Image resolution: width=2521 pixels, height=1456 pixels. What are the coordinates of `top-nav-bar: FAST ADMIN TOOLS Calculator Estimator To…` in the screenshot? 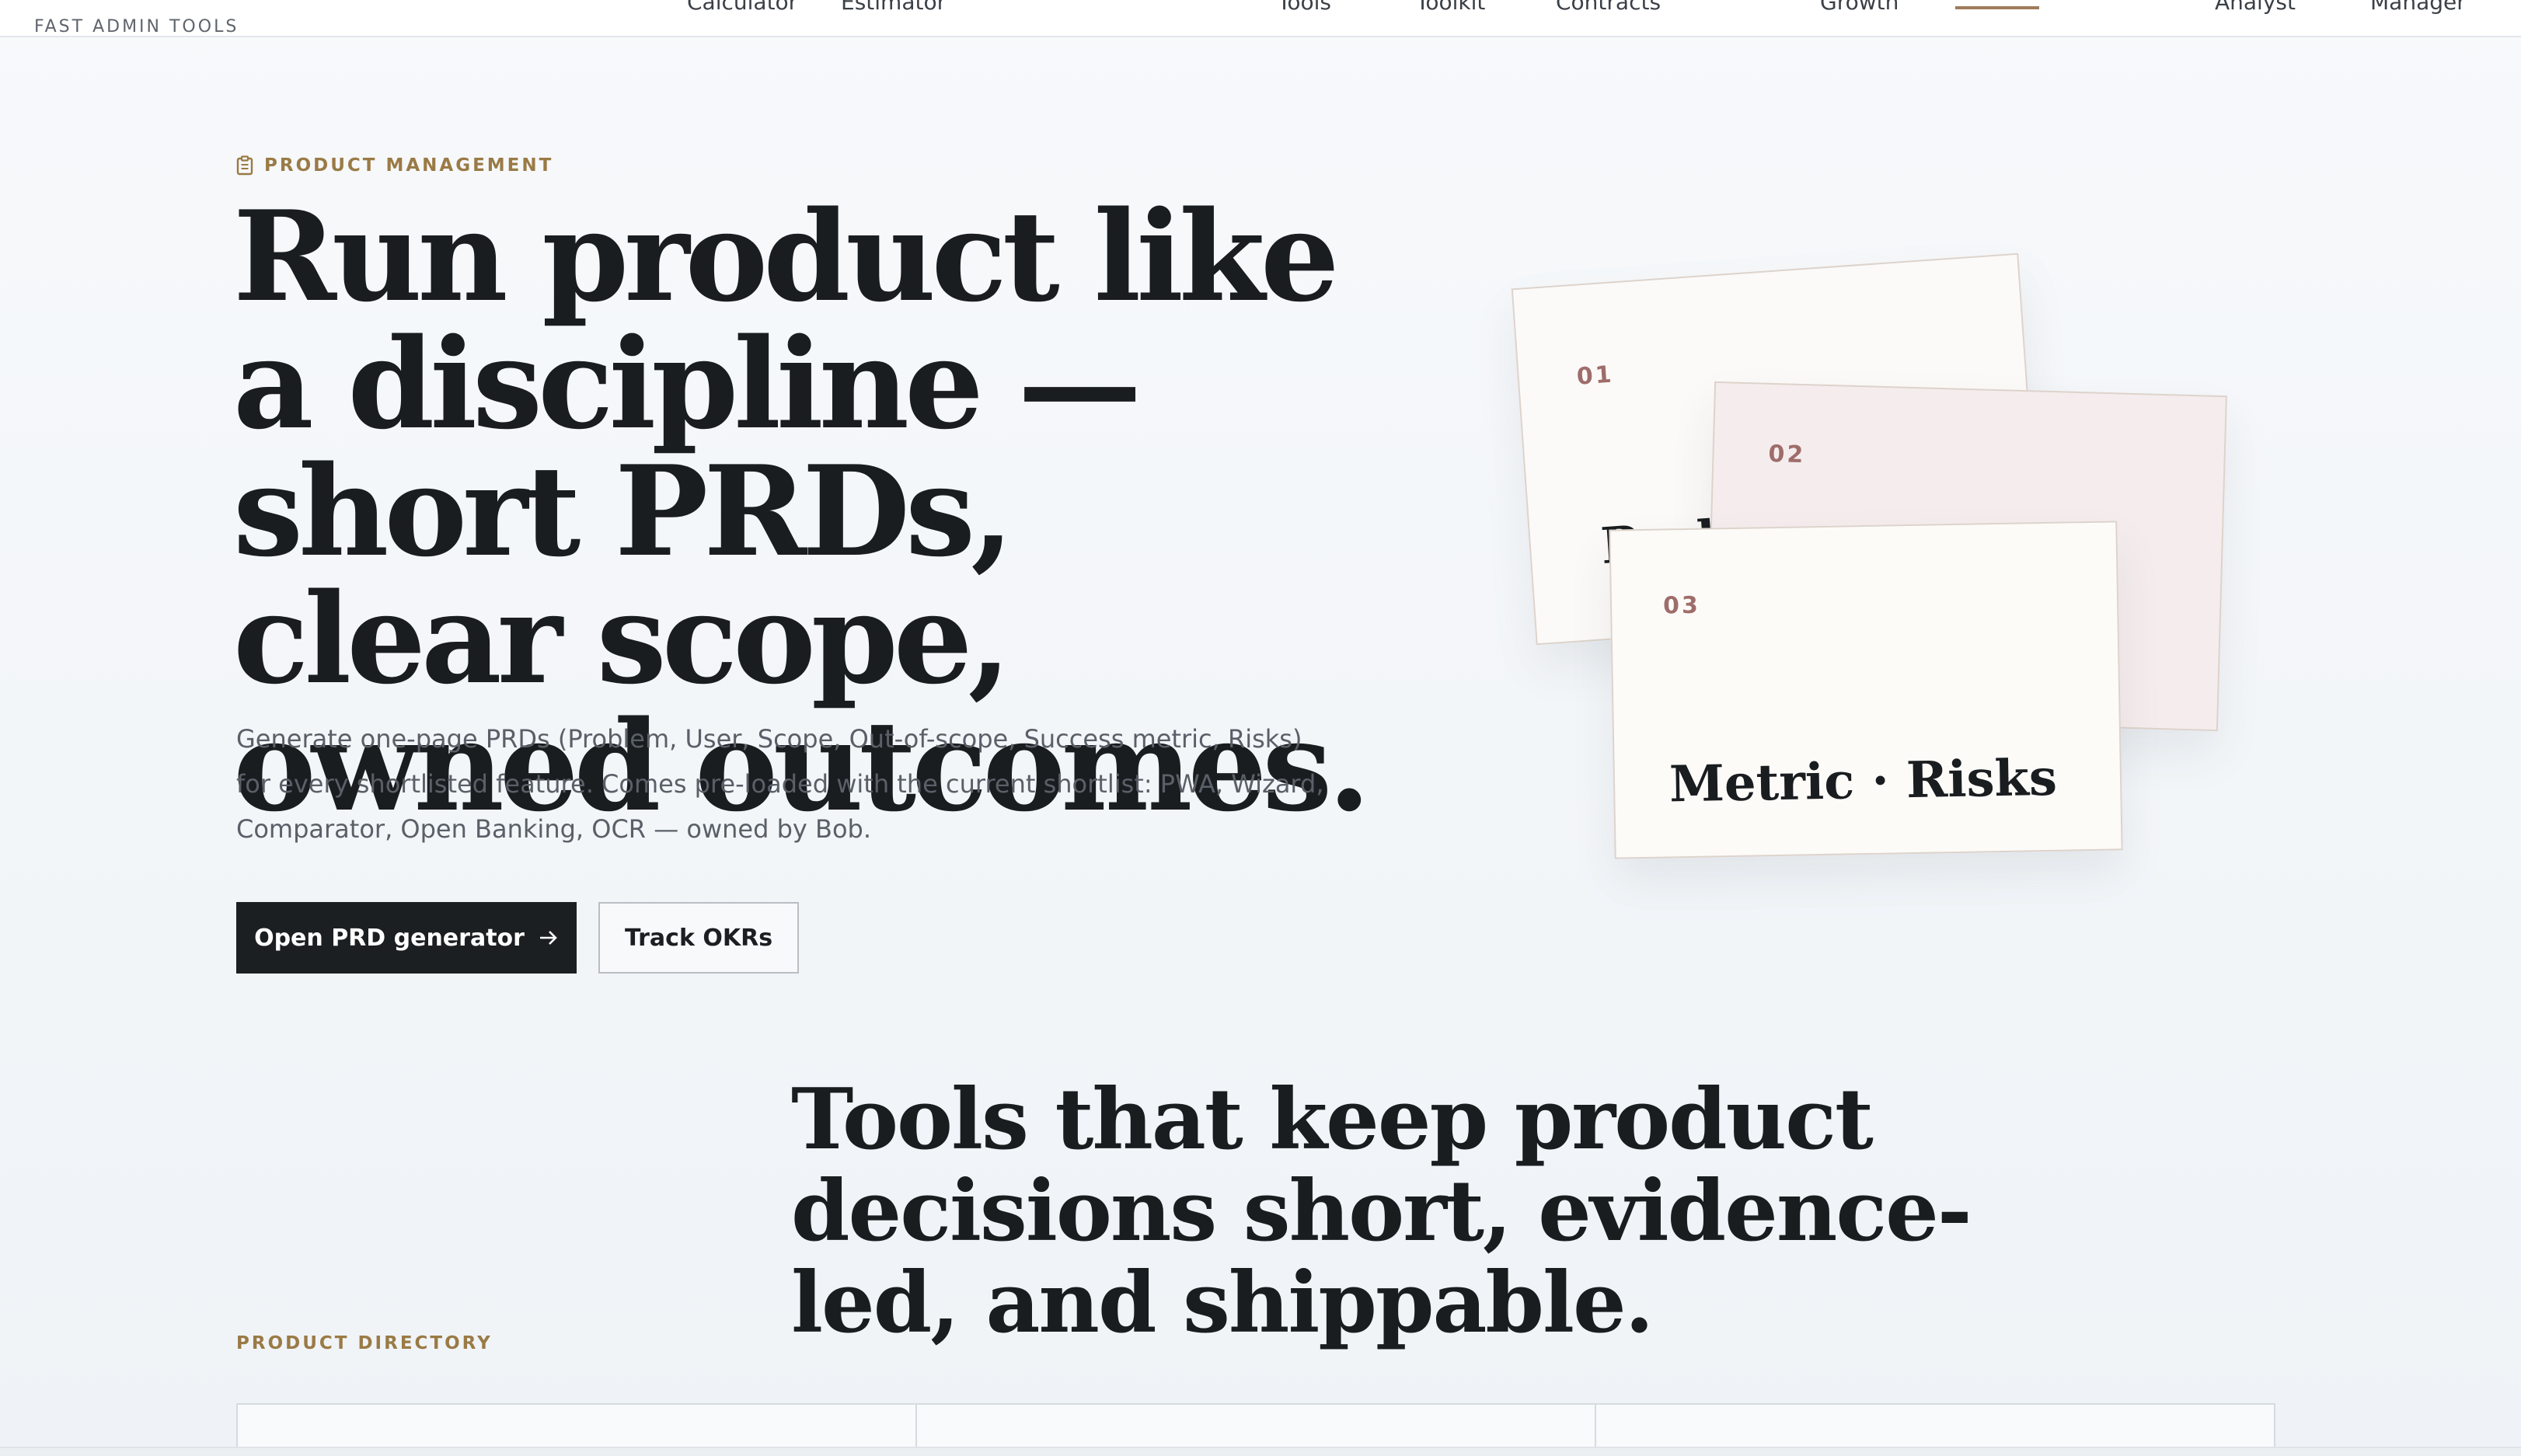 It's located at (1260, 19).